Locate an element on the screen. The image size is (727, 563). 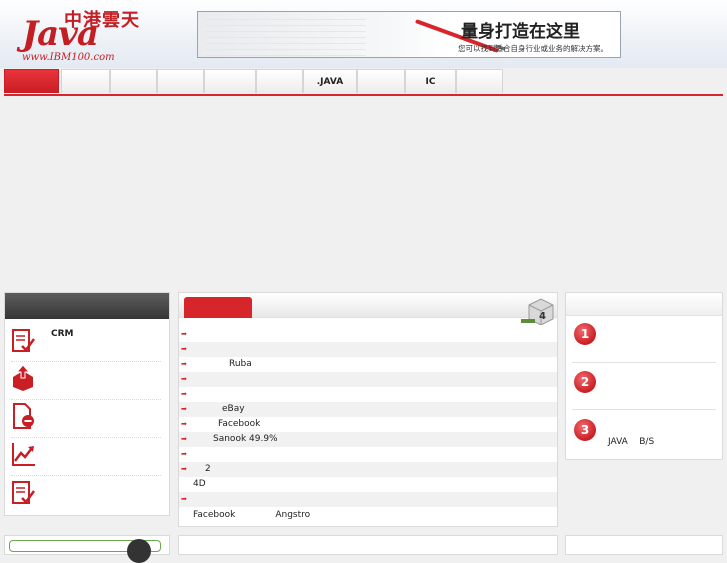
banner-paper-image is located at coordinates (286, 36).